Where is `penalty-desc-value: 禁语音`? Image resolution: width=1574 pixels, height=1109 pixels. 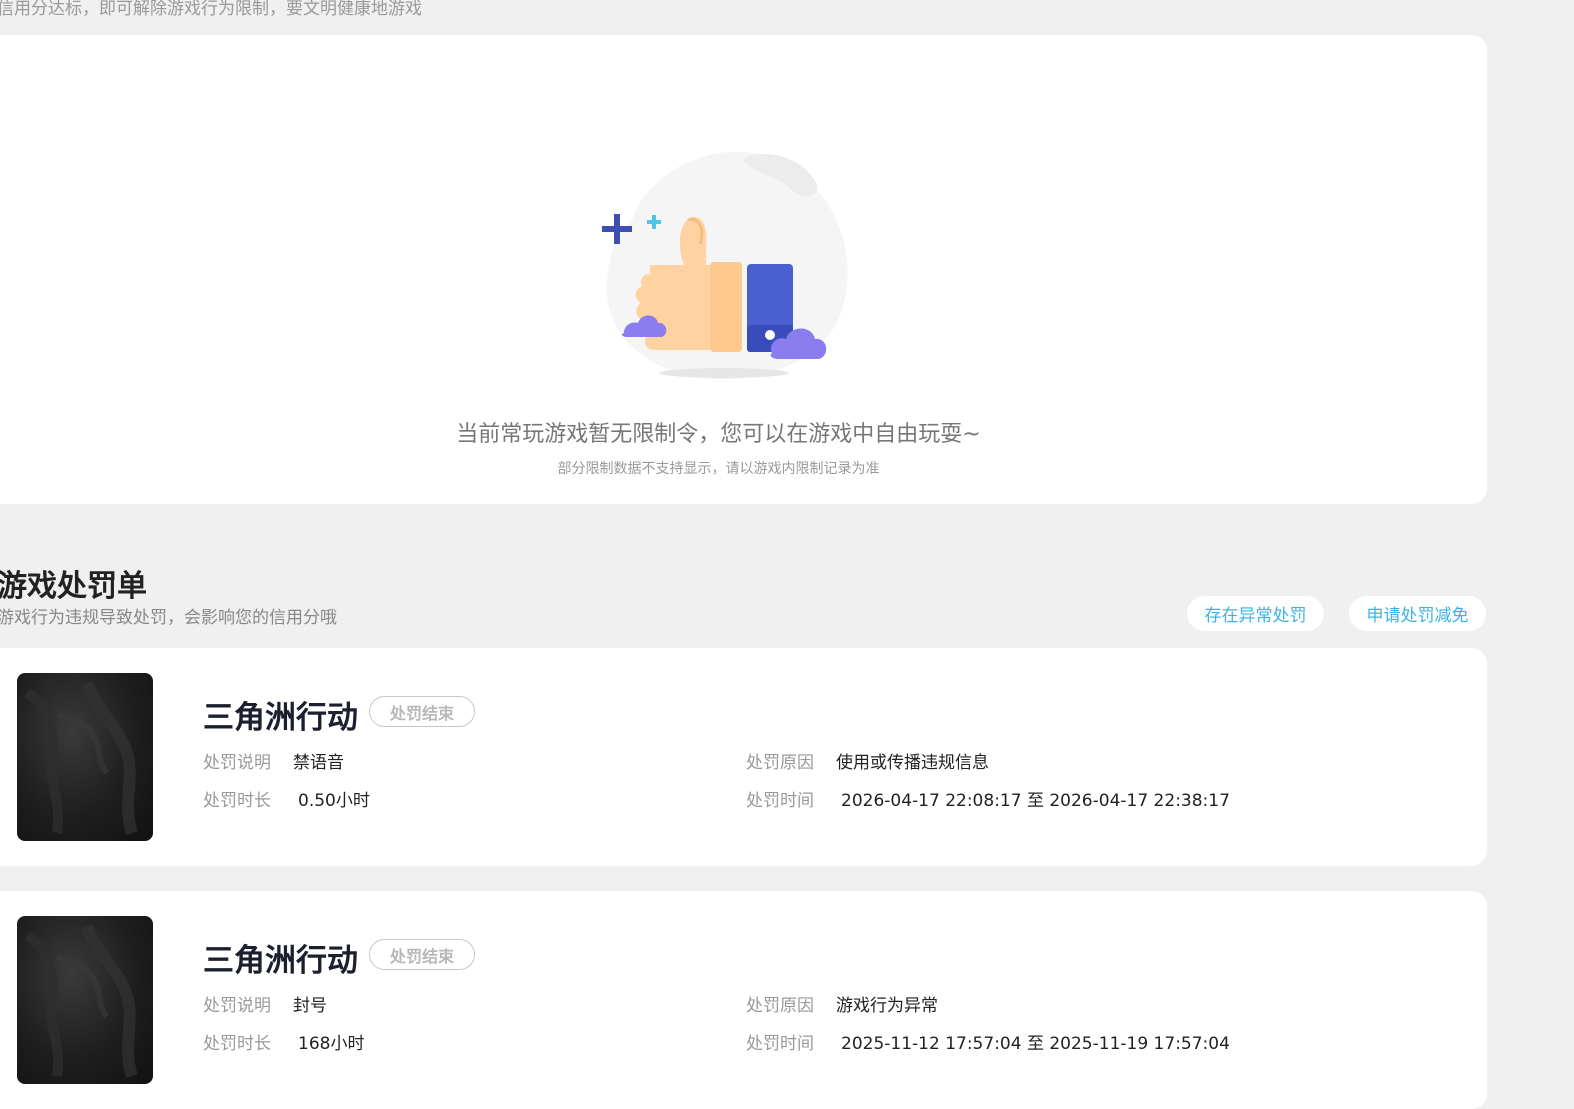 penalty-desc-value: 禁语音 is located at coordinates (318, 763).